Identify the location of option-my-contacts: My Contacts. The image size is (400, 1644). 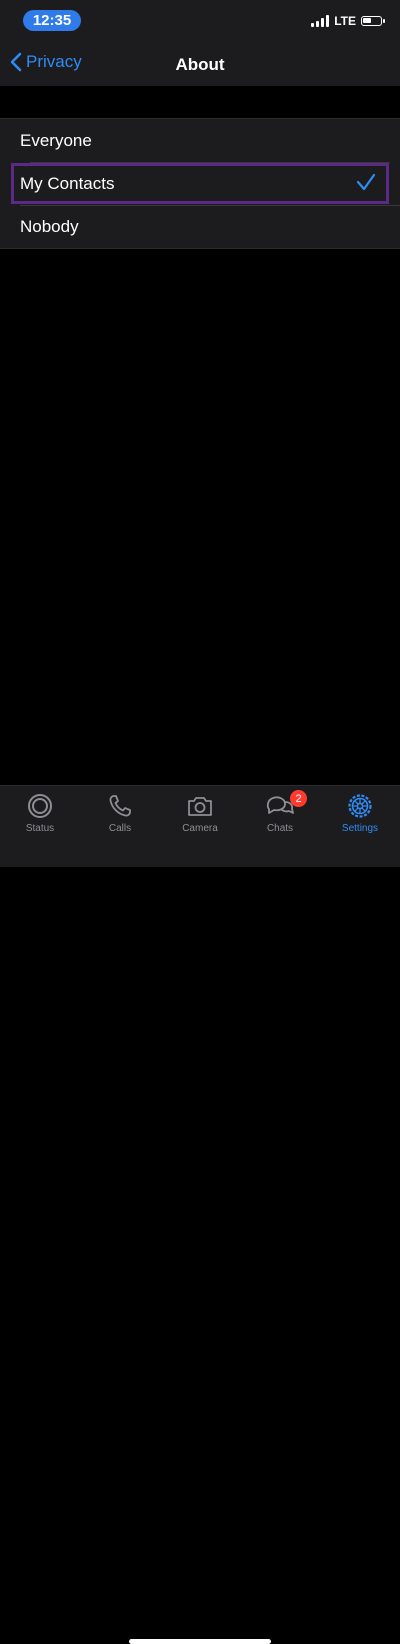
(200, 183).